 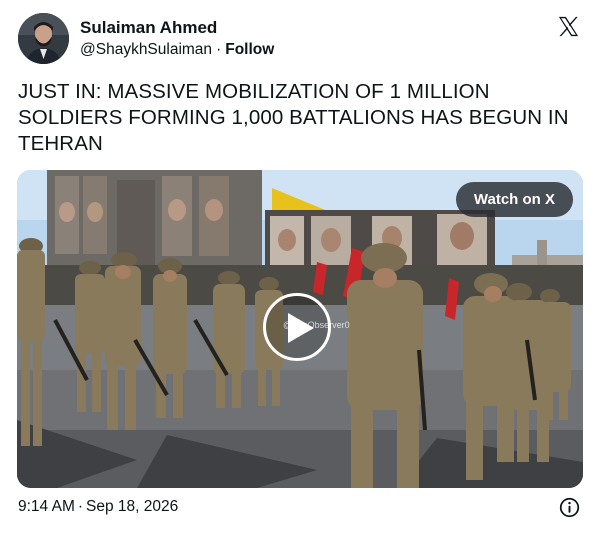 I want to click on video-watermark: @IranObserver0, so click(x=316, y=325).